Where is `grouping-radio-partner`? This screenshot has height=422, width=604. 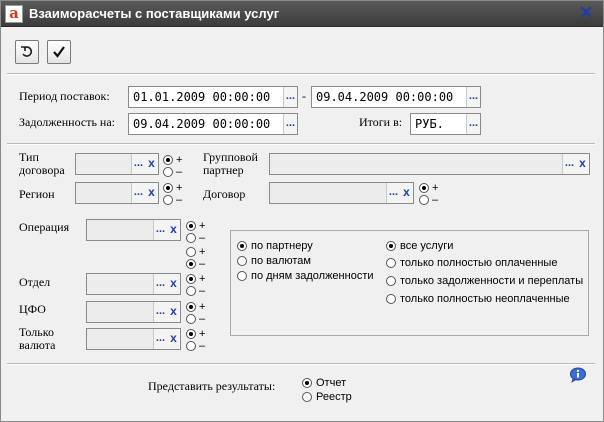
grouping-radio-partner is located at coordinates (242, 246).